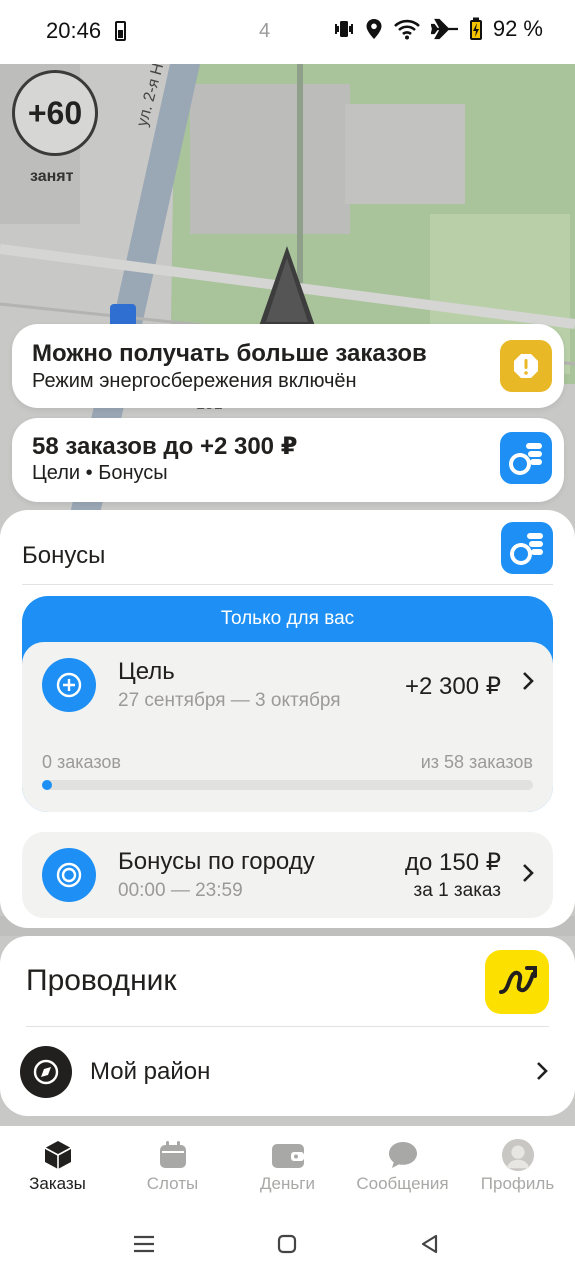 The image size is (575, 1280). I want to click on city-bonus-hours: 00:00 — 23:59, so click(180, 890).